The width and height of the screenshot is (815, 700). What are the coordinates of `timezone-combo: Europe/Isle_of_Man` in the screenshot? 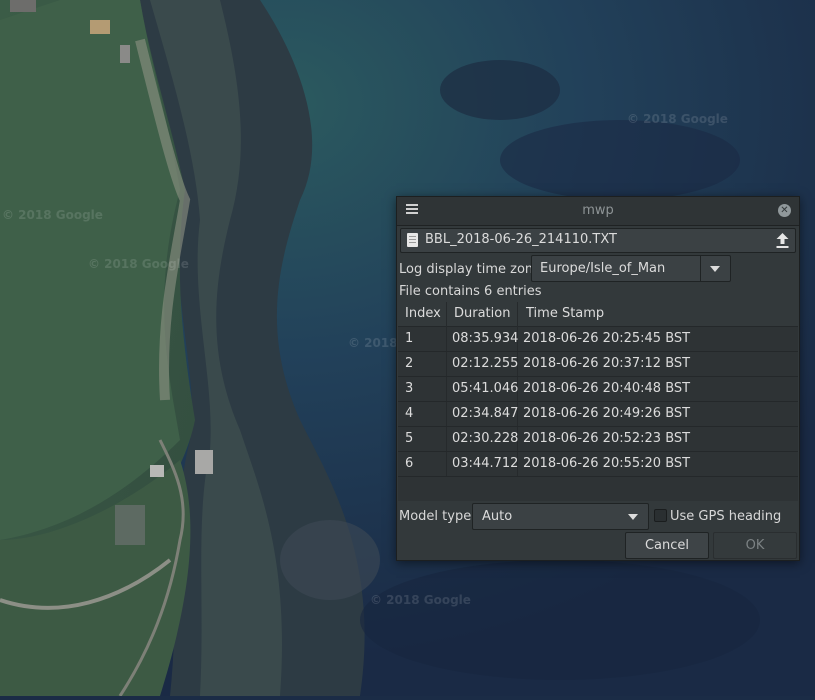 It's located at (631, 268).